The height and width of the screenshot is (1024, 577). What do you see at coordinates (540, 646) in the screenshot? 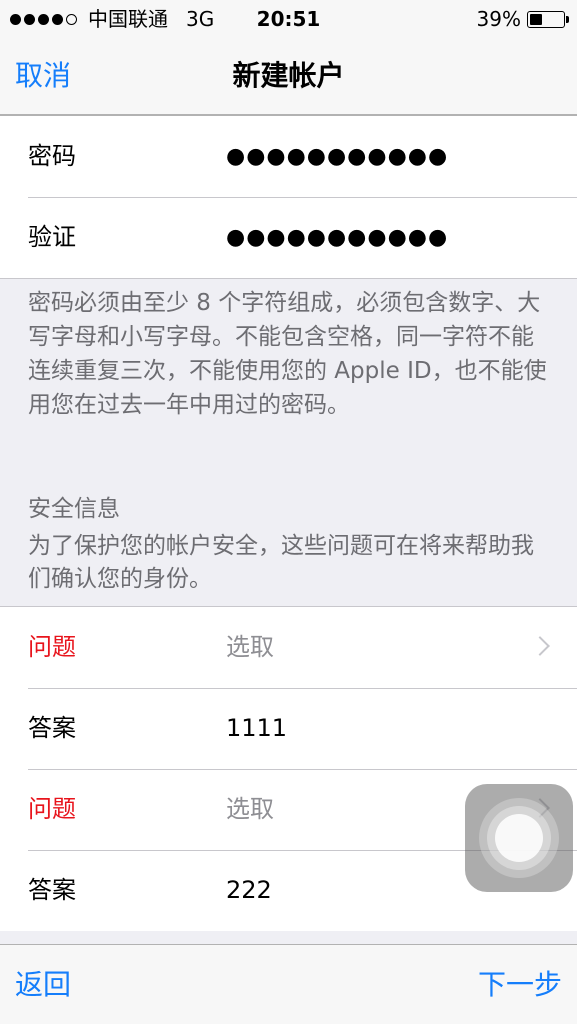
I see `chevron-right-icon` at bounding box center [540, 646].